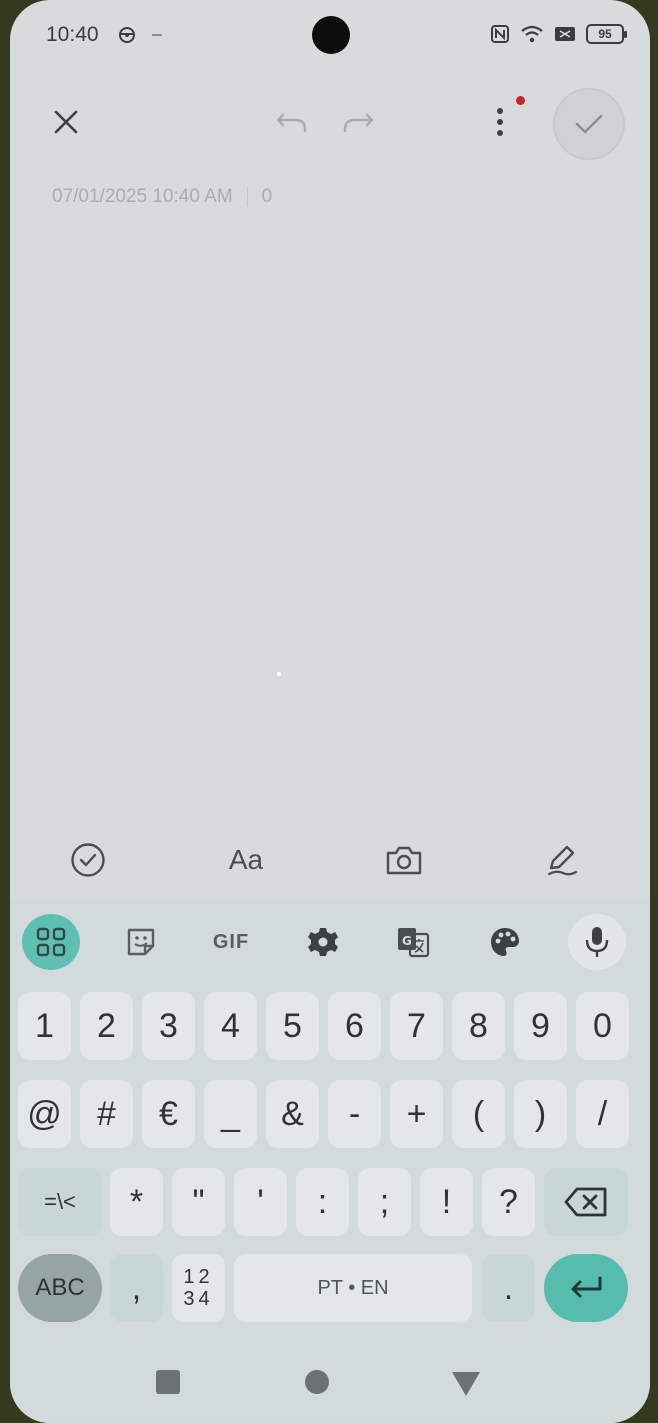  Describe the element at coordinates (322, 1202) in the screenshot. I see `key-colon: :` at that location.